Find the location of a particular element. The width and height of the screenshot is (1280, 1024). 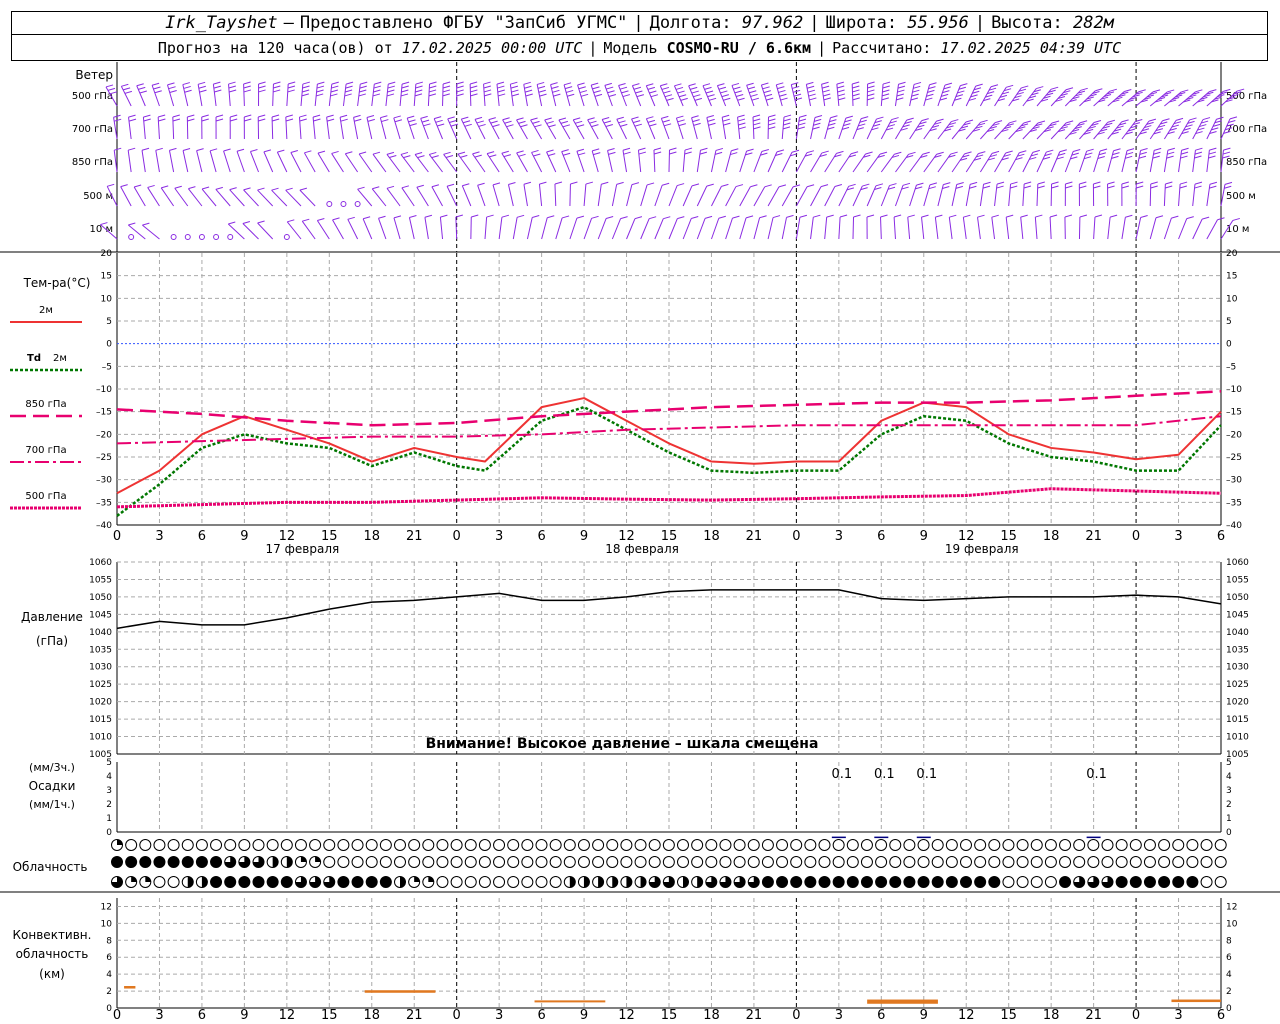

calm-circle is located at coordinates (230, 237).